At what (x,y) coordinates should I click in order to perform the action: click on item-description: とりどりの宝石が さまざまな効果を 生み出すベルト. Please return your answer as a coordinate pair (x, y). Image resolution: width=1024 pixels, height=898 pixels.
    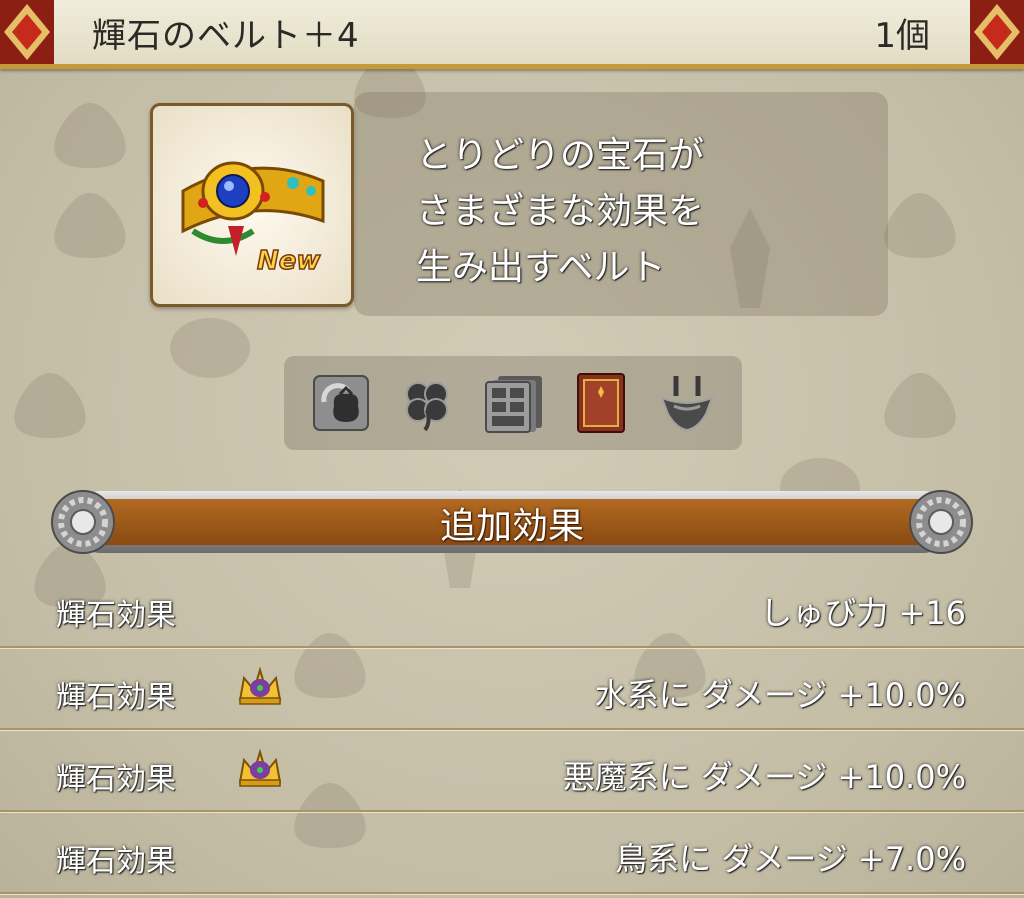
    Looking at the image, I should click on (636, 212).